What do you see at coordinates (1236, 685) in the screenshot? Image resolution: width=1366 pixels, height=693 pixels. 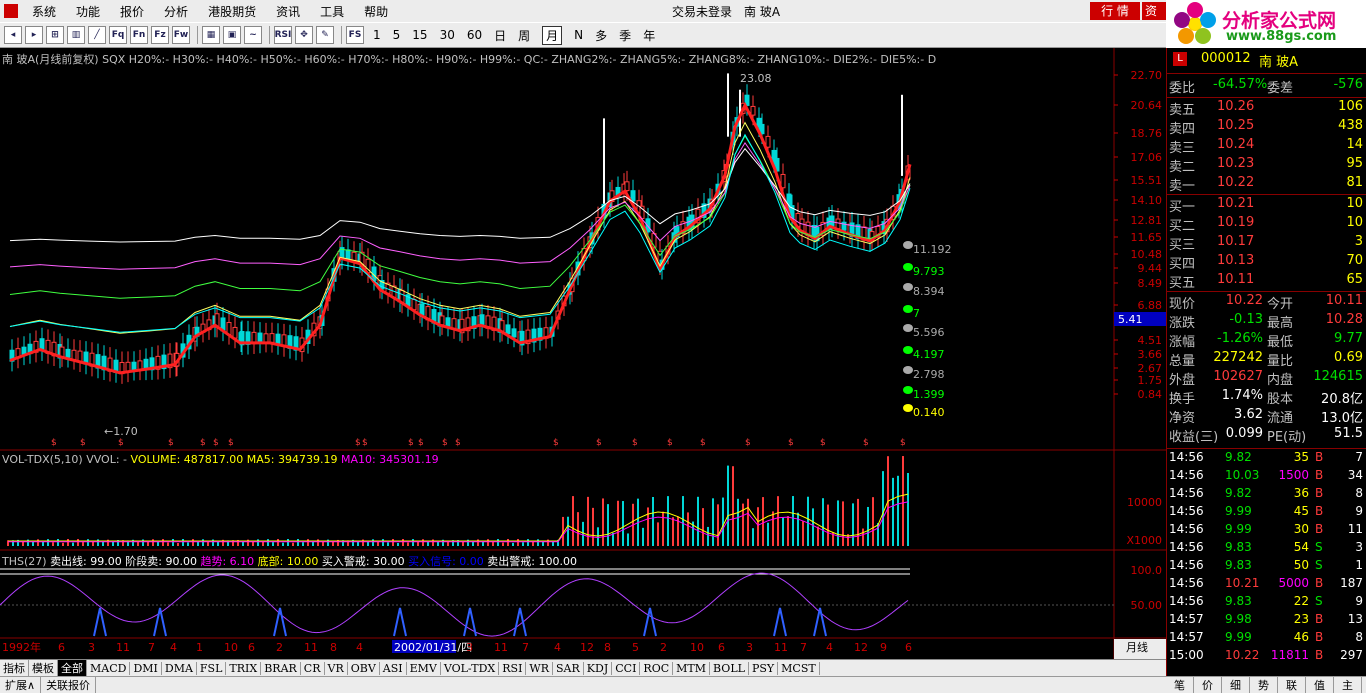 I see `quote-side-tab: 细` at bounding box center [1236, 685].